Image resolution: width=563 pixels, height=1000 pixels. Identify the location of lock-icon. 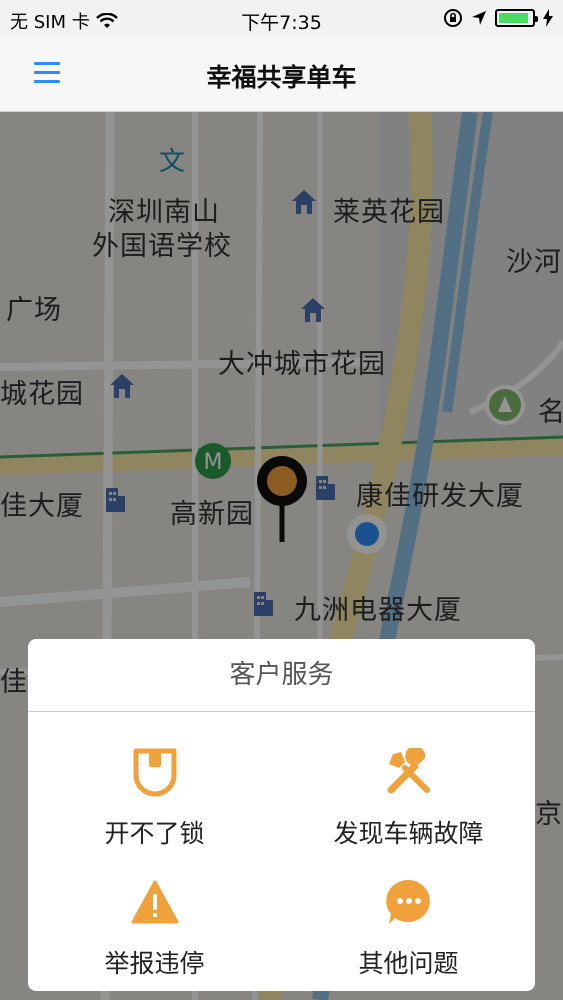
(154, 772).